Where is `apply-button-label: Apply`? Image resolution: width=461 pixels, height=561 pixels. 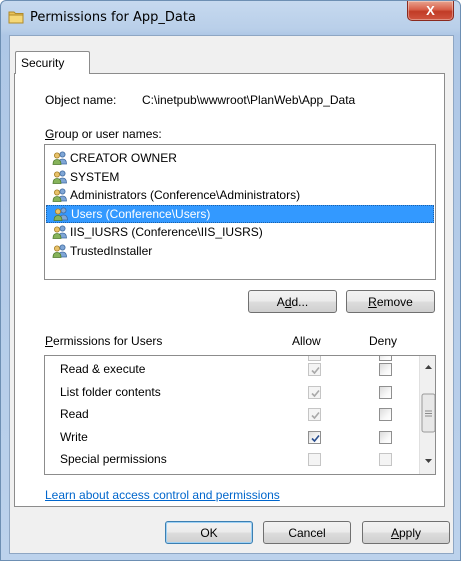 apply-button-label: Apply is located at coordinates (406, 532).